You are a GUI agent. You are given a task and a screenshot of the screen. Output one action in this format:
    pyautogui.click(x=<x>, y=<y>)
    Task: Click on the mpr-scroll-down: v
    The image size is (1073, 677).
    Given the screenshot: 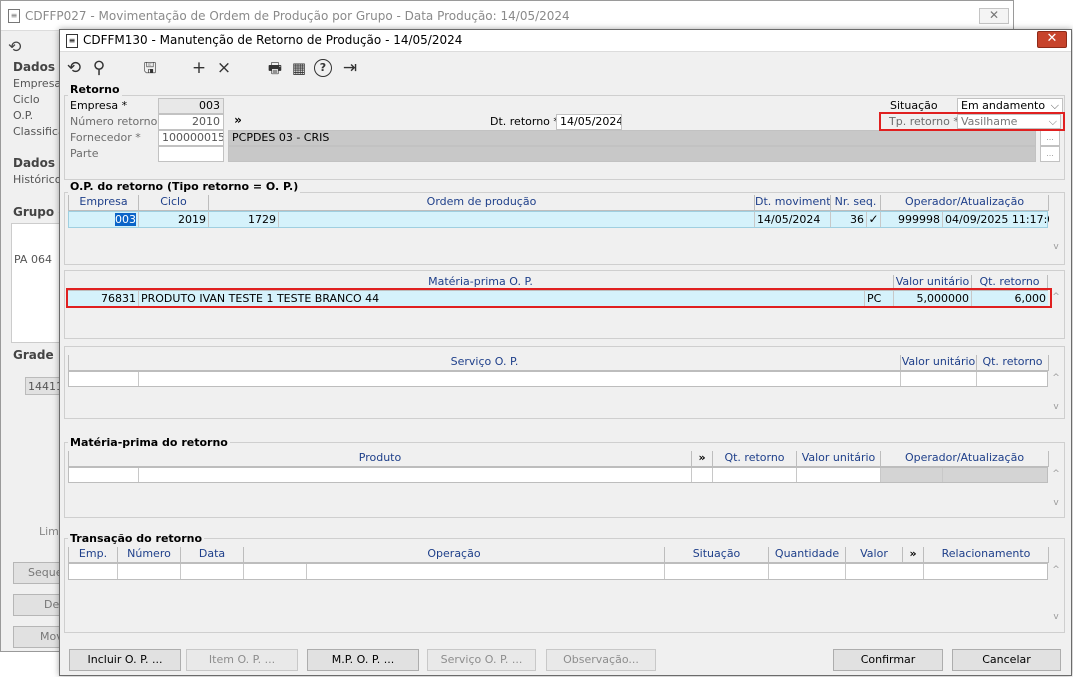 What is the action you would take?
    pyautogui.click(x=1056, y=503)
    